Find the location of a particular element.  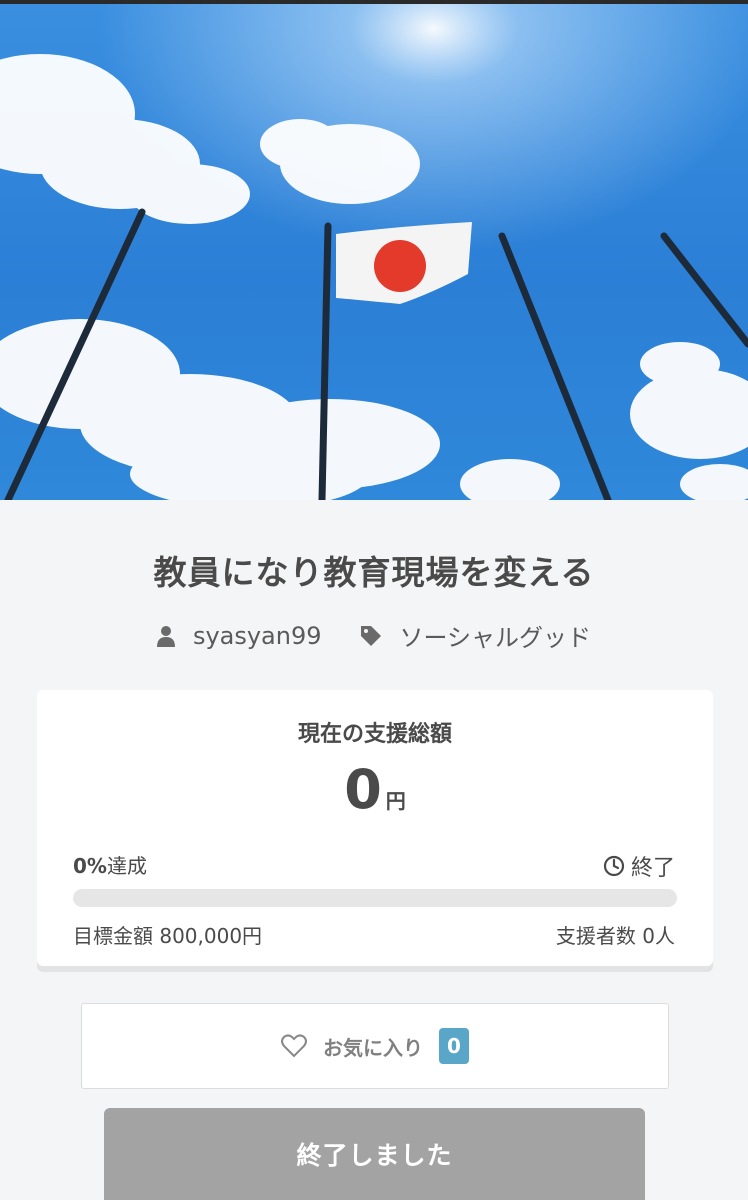

ended-button: 終了しました is located at coordinates (374, 1154).